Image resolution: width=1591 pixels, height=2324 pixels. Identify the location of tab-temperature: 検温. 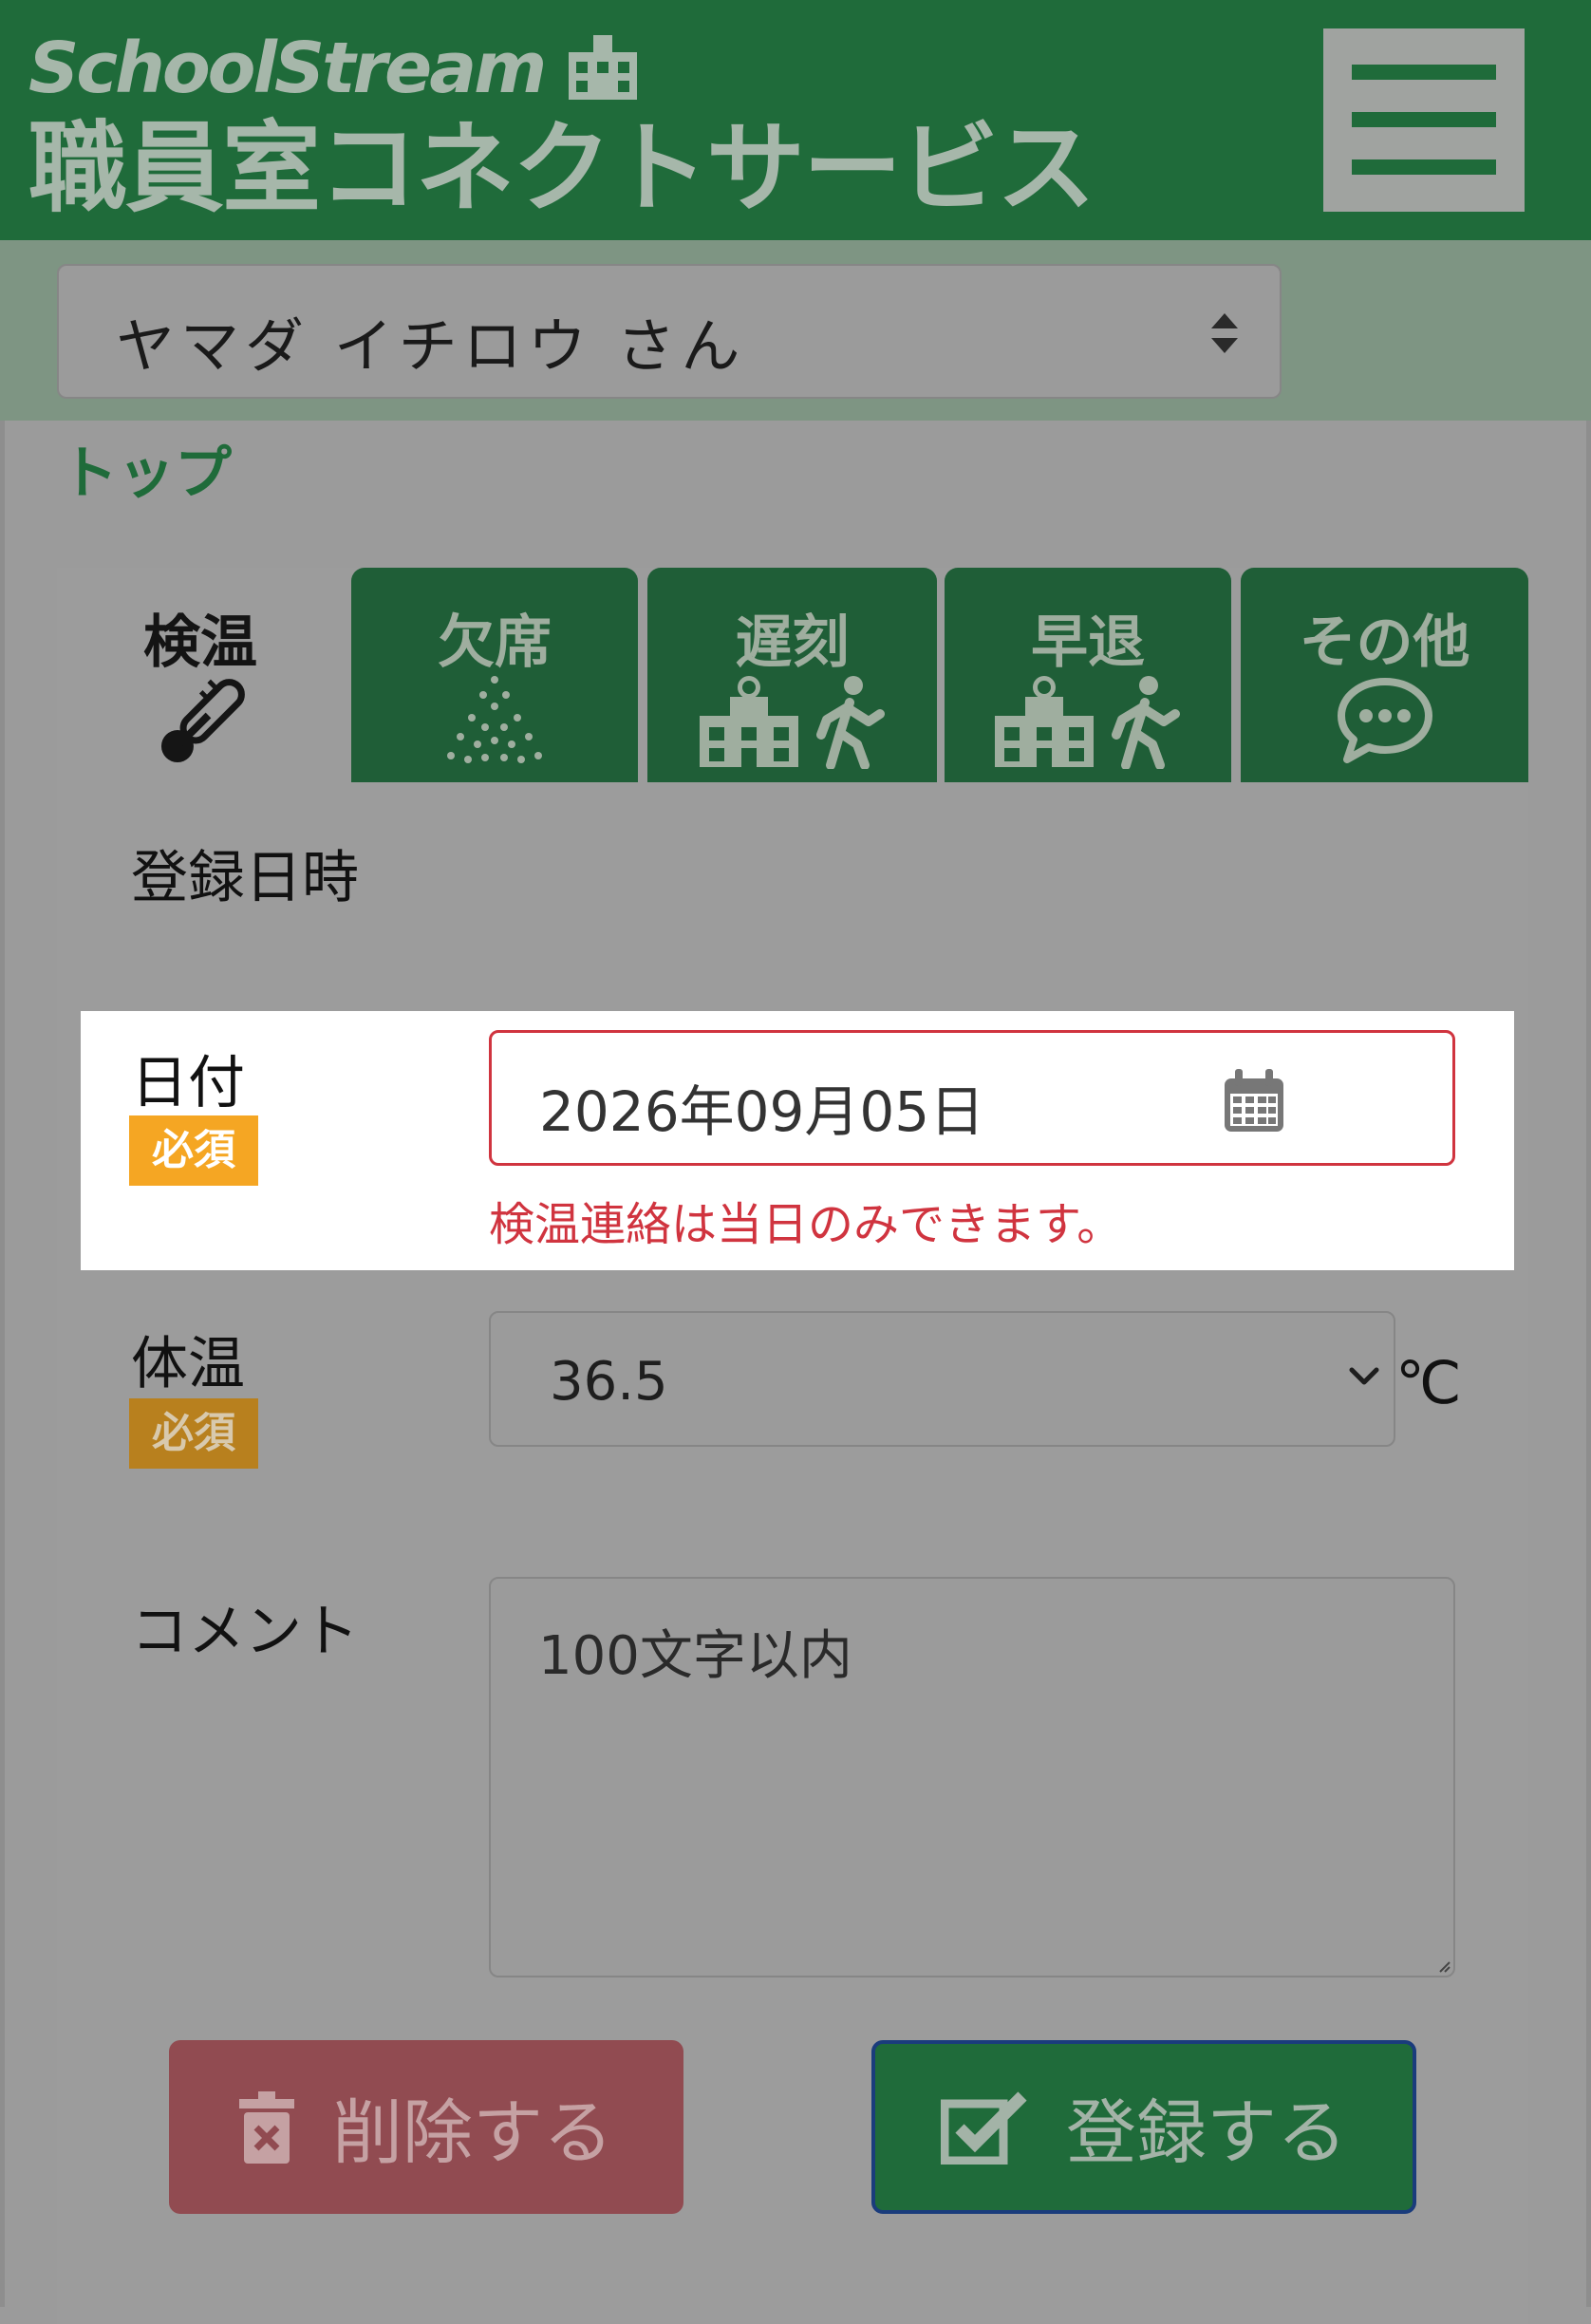
(200, 675).